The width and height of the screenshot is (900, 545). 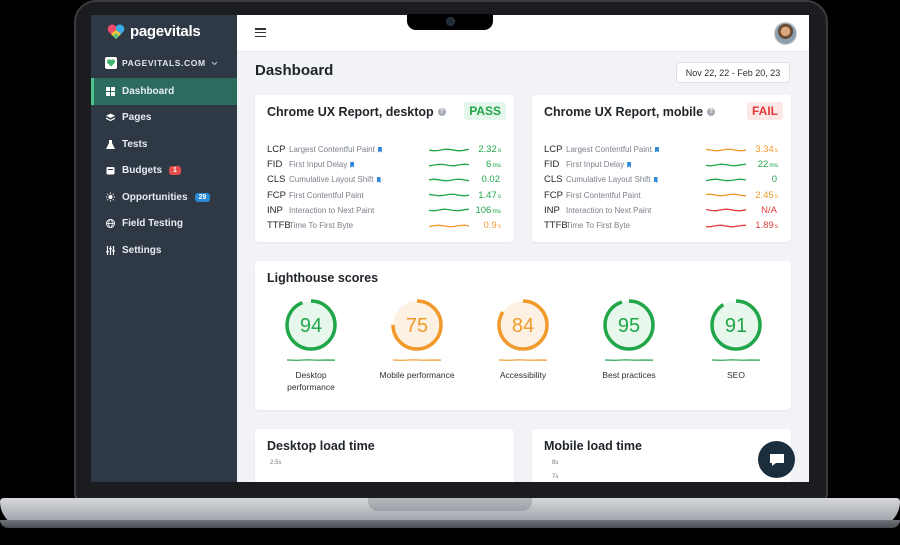 What do you see at coordinates (164, 250) in the screenshot?
I see `sidebar-item-settings: Settings` at bounding box center [164, 250].